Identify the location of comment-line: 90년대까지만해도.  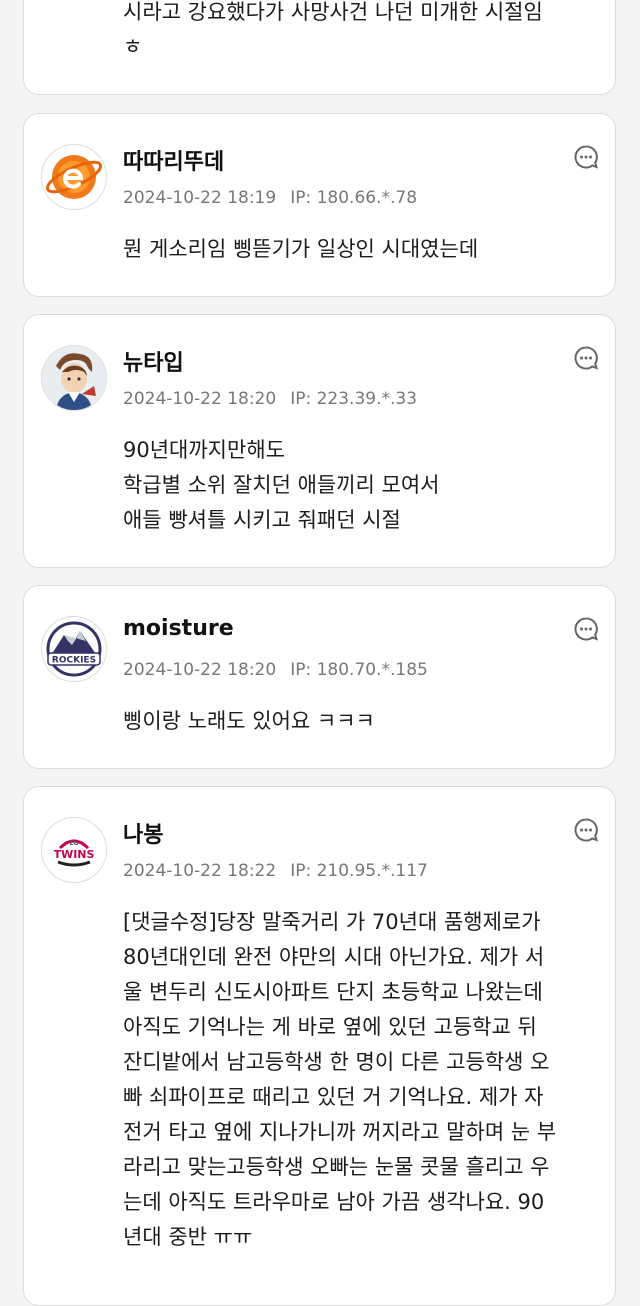
(204, 450).